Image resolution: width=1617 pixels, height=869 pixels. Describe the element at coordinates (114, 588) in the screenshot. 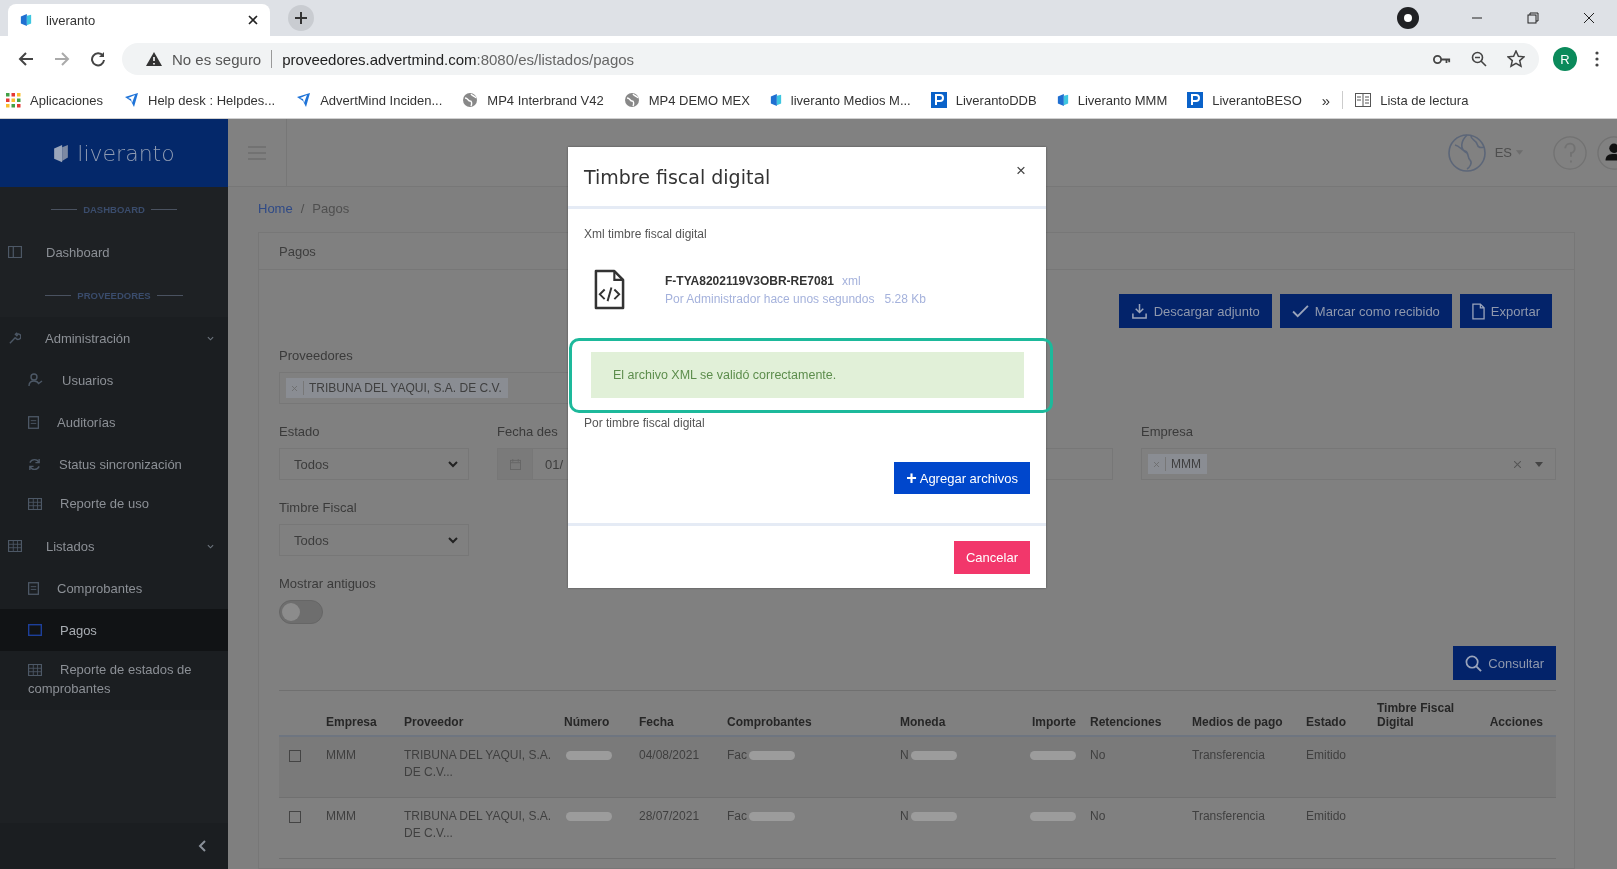

I see `sidebar-item: Comprobantes` at that location.